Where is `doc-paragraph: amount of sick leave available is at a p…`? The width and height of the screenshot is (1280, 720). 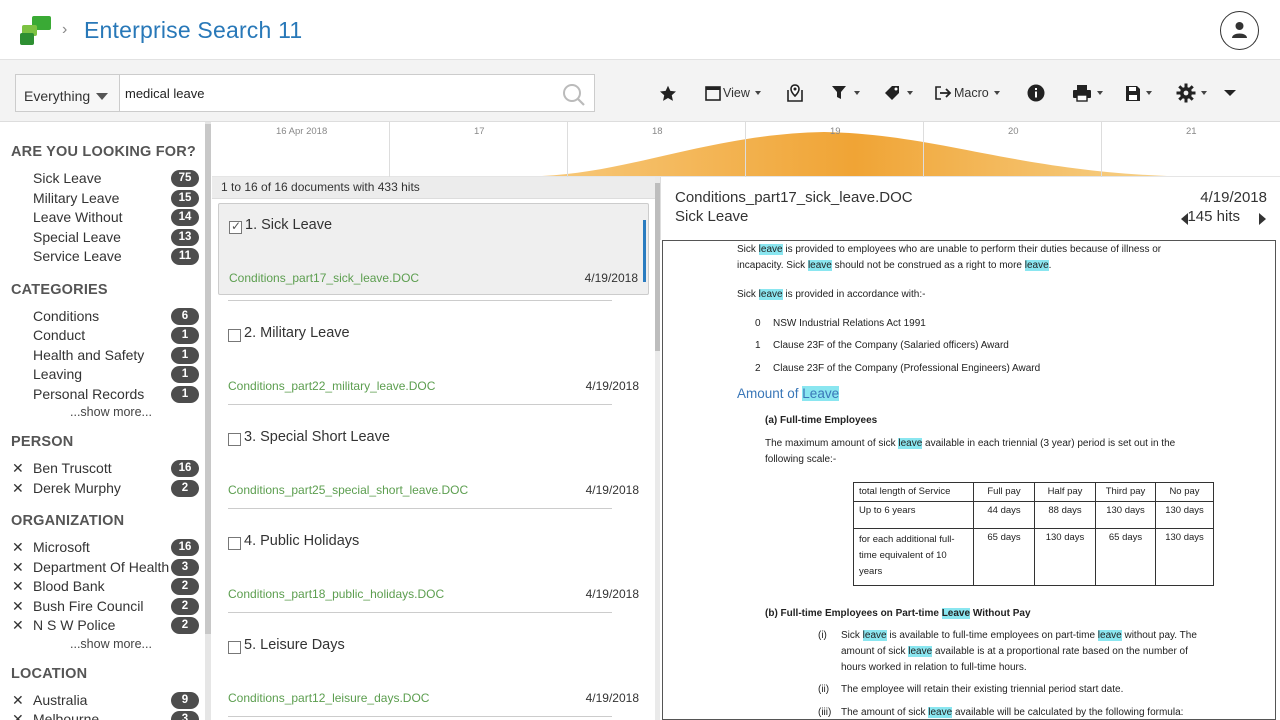 doc-paragraph: amount of sick leave available is at a p… is located at coordinates (1014, 651).